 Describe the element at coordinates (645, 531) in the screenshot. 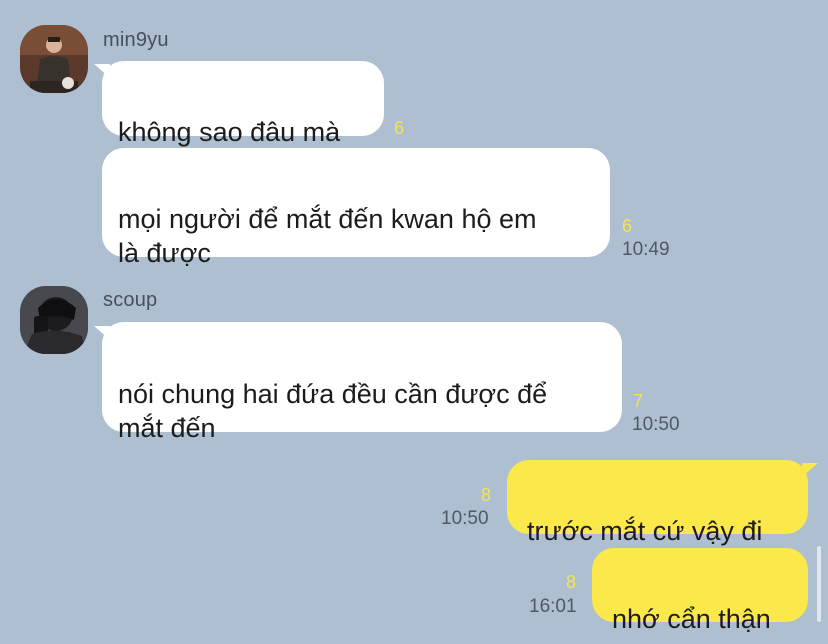

I see `message-text: trước mắt cứ vậy đi` at that location.